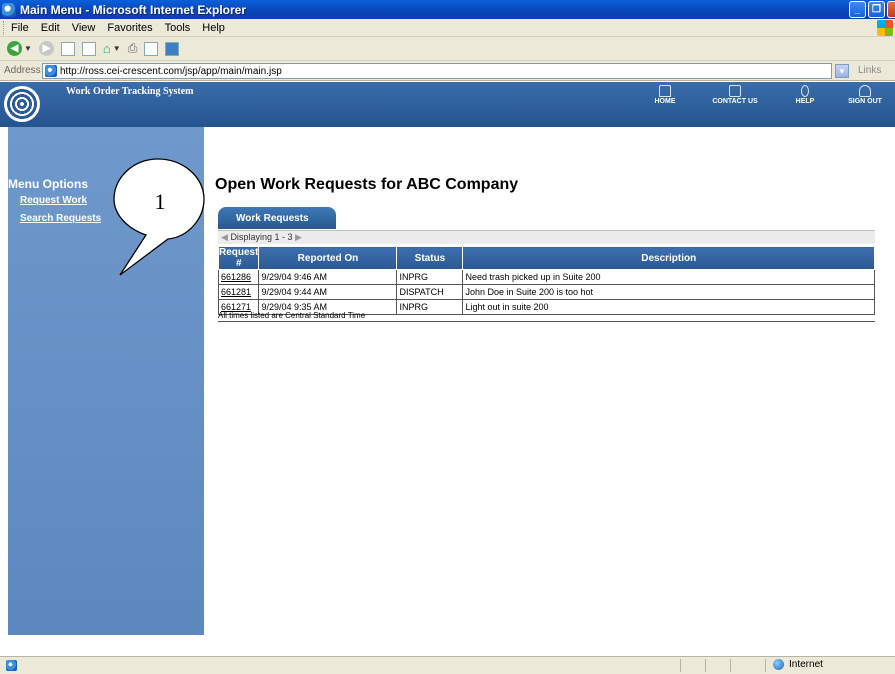  I want to click on stop-button, so click(67, 49).